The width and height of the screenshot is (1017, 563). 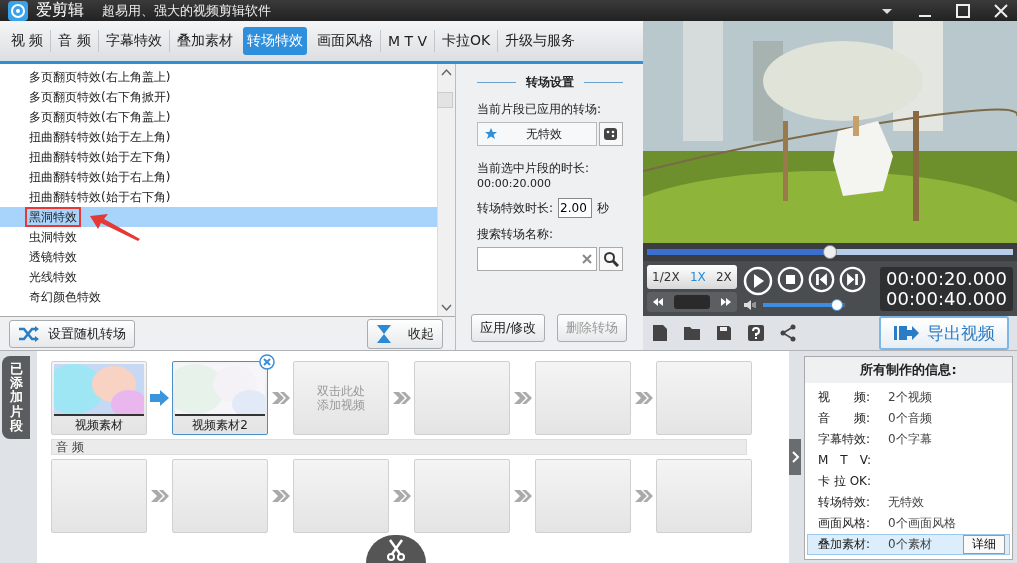 I want to click on new-file-icon, so click(x=660, y=333).